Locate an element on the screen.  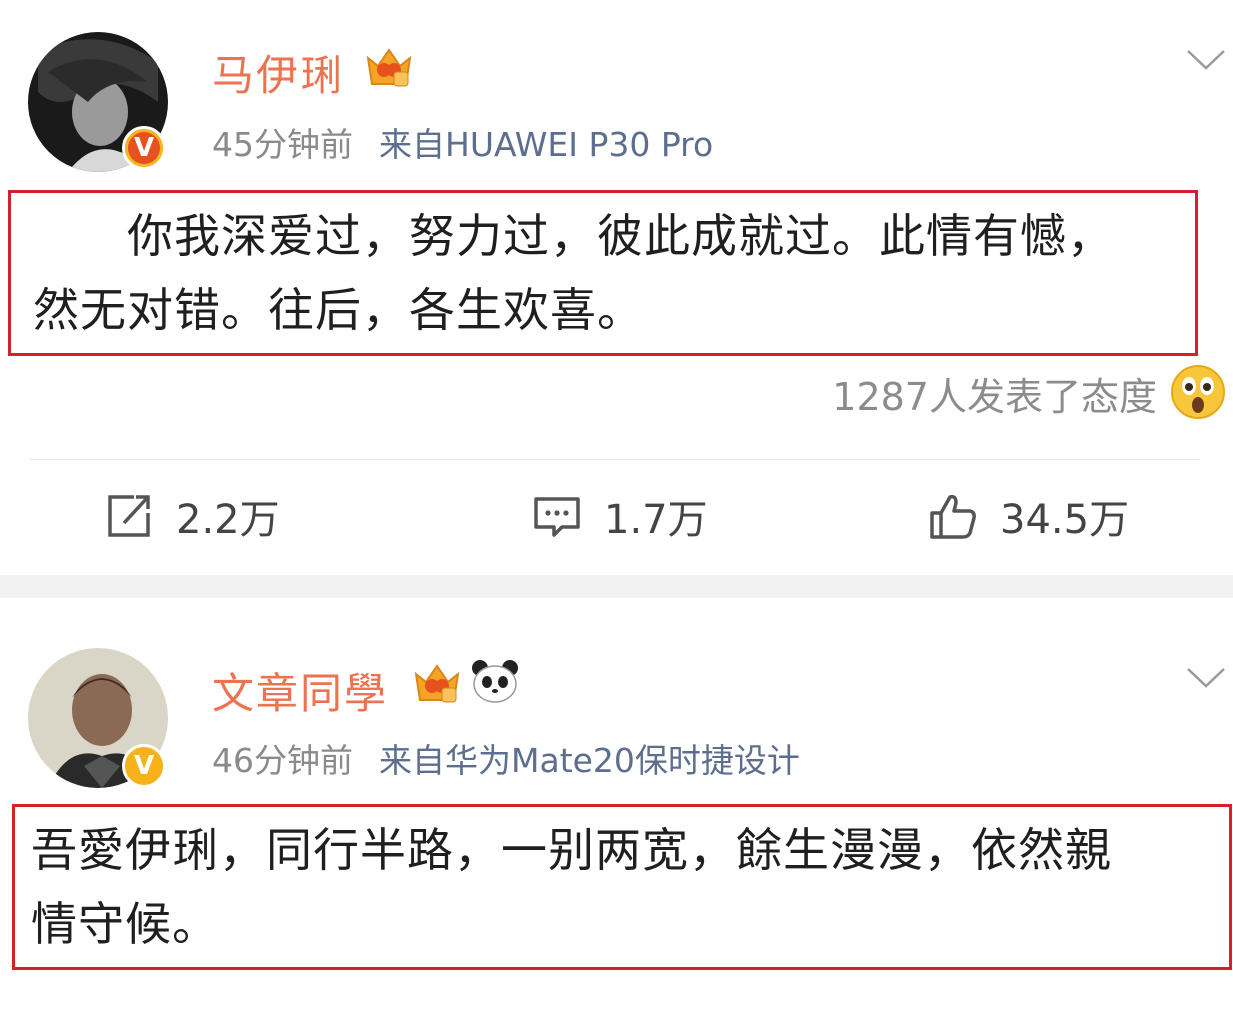
username: 马伊琍 is located at coordinates (278, 72).